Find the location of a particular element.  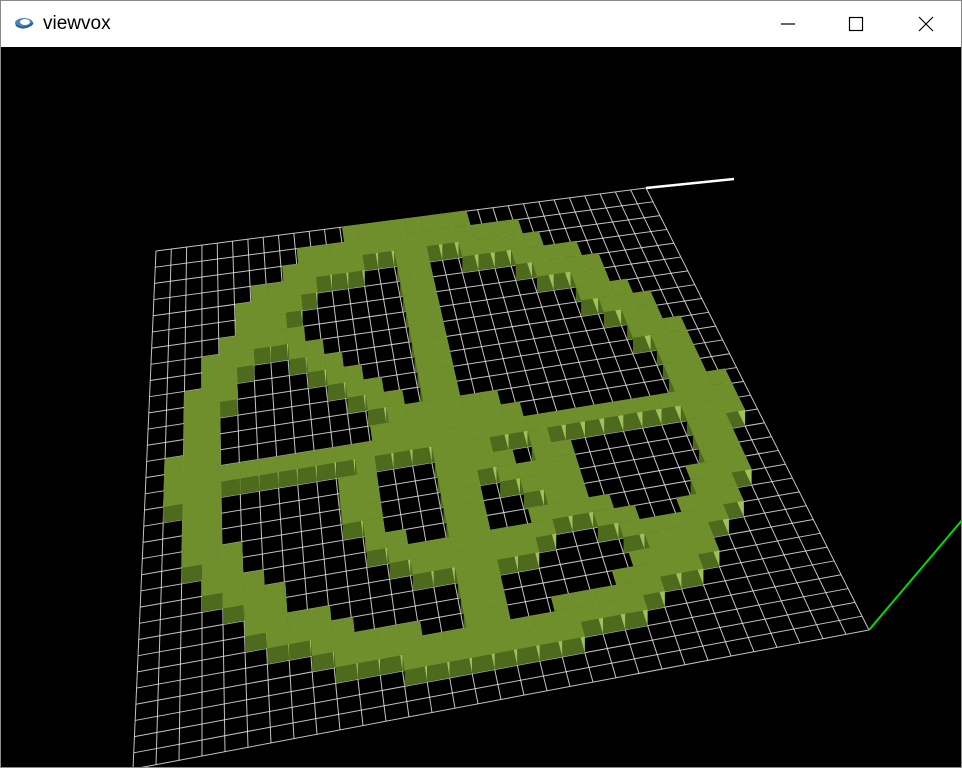

maximize-icon is located at coordinates (856, 24).